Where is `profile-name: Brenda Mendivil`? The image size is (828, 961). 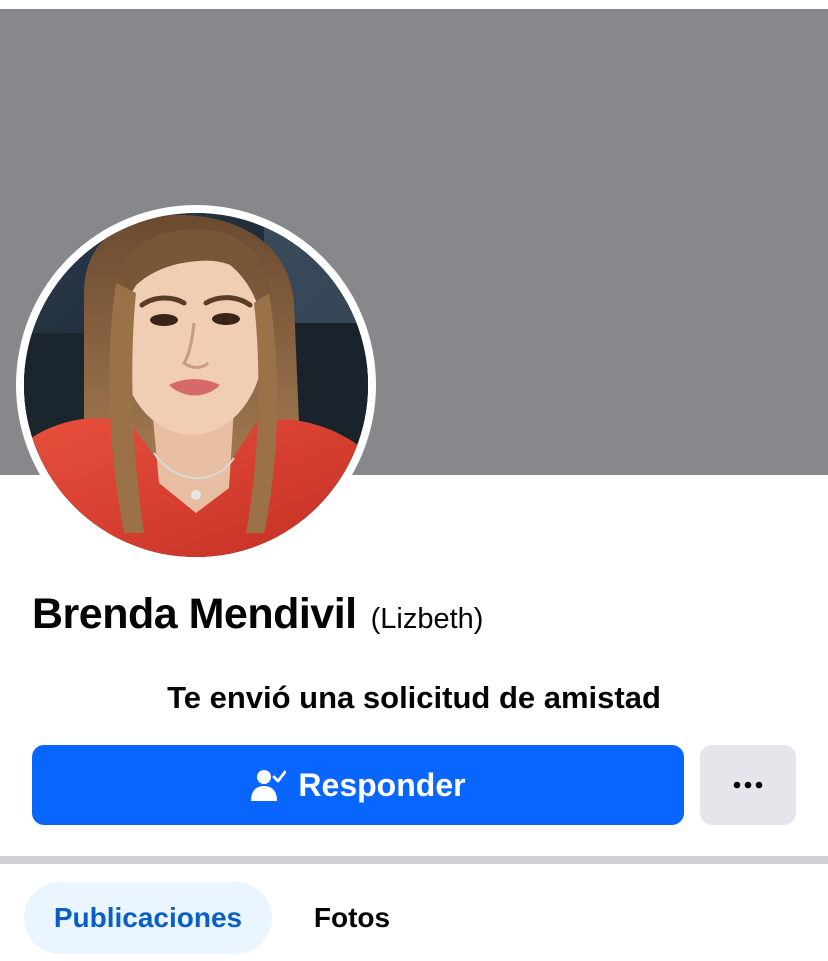 profile-name: Brenda Mendivil is located at coordinates (194, 614).